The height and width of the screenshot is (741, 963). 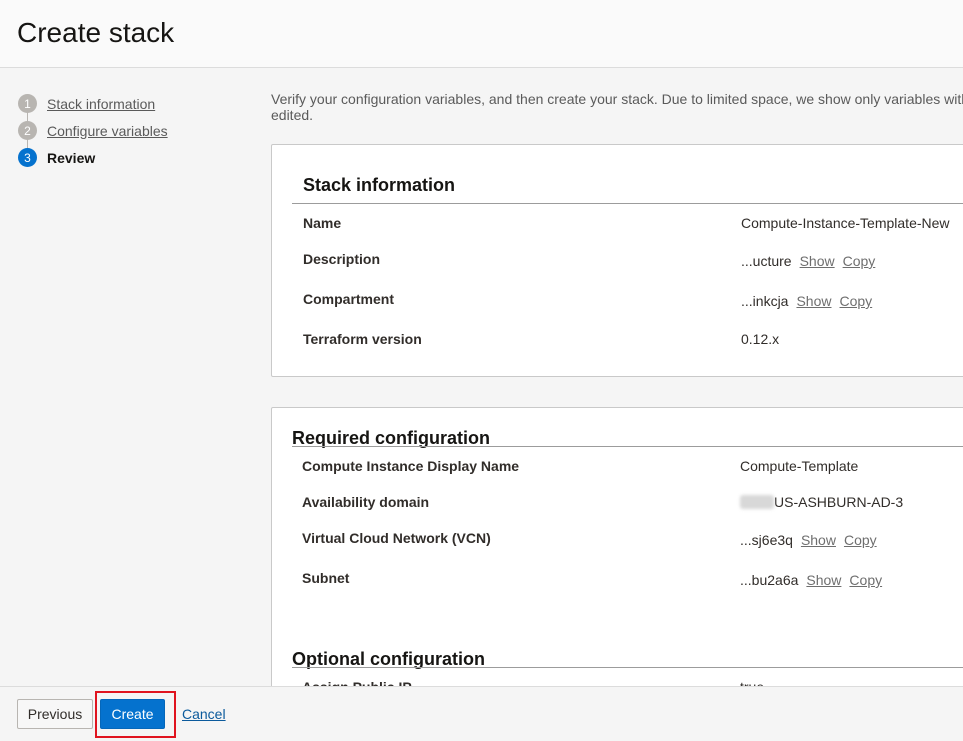 What do you see at coordinates (204, 714) in the screenshot?
I see `cancel-link: Cancel` at bounding box center [204, 714].